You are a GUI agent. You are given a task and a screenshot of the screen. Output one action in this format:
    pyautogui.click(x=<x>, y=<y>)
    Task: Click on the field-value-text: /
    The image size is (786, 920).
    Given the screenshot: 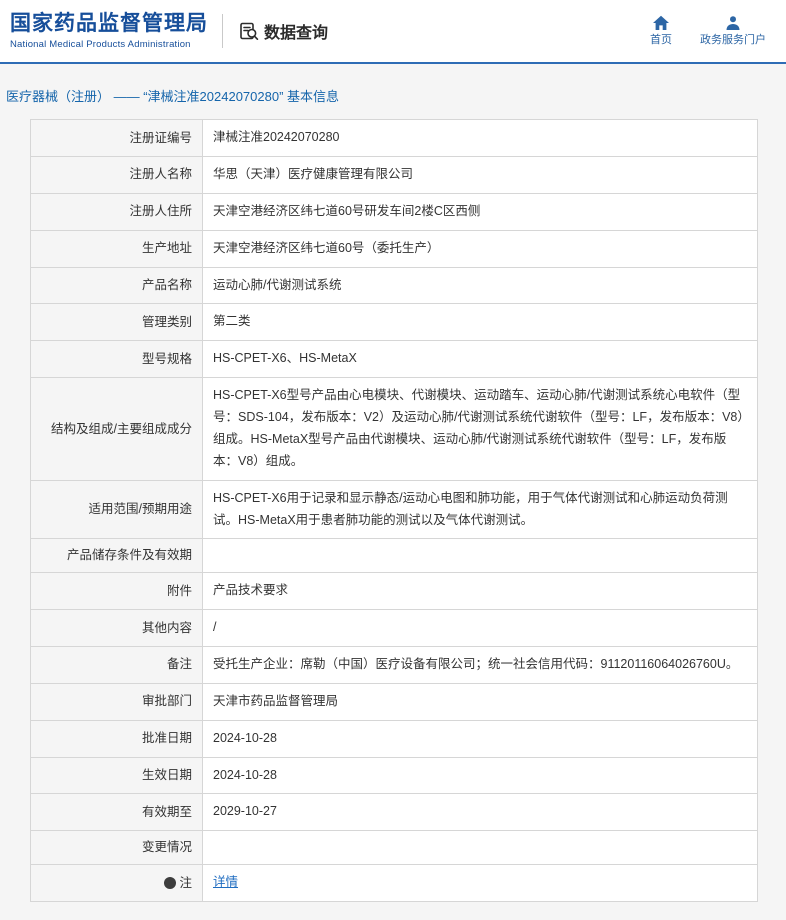 What is the action you would take?
    pyautogui.click(x=215, y=627)
    